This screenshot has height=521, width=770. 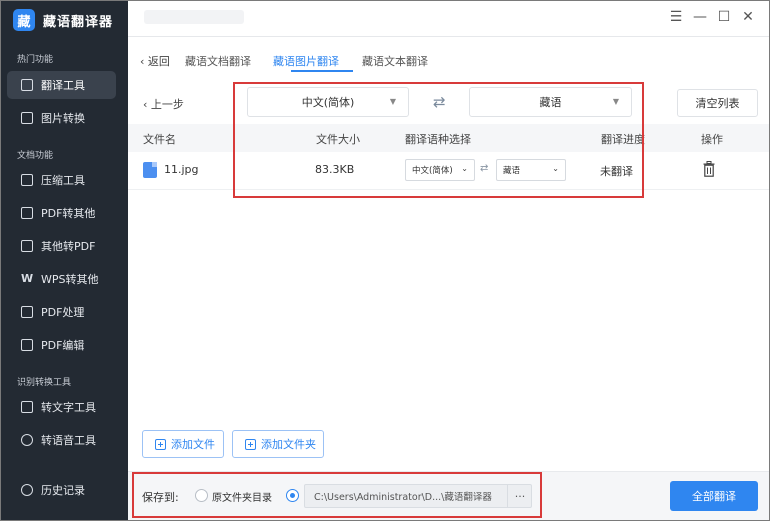 I want to click on translate-status: 未翻译, so click(x=616, y=171).